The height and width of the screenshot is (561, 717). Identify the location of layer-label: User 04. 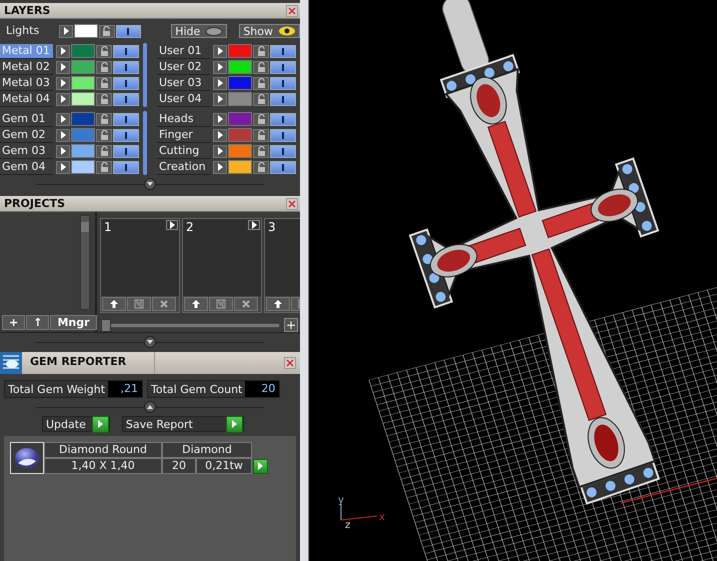
(183, 99).